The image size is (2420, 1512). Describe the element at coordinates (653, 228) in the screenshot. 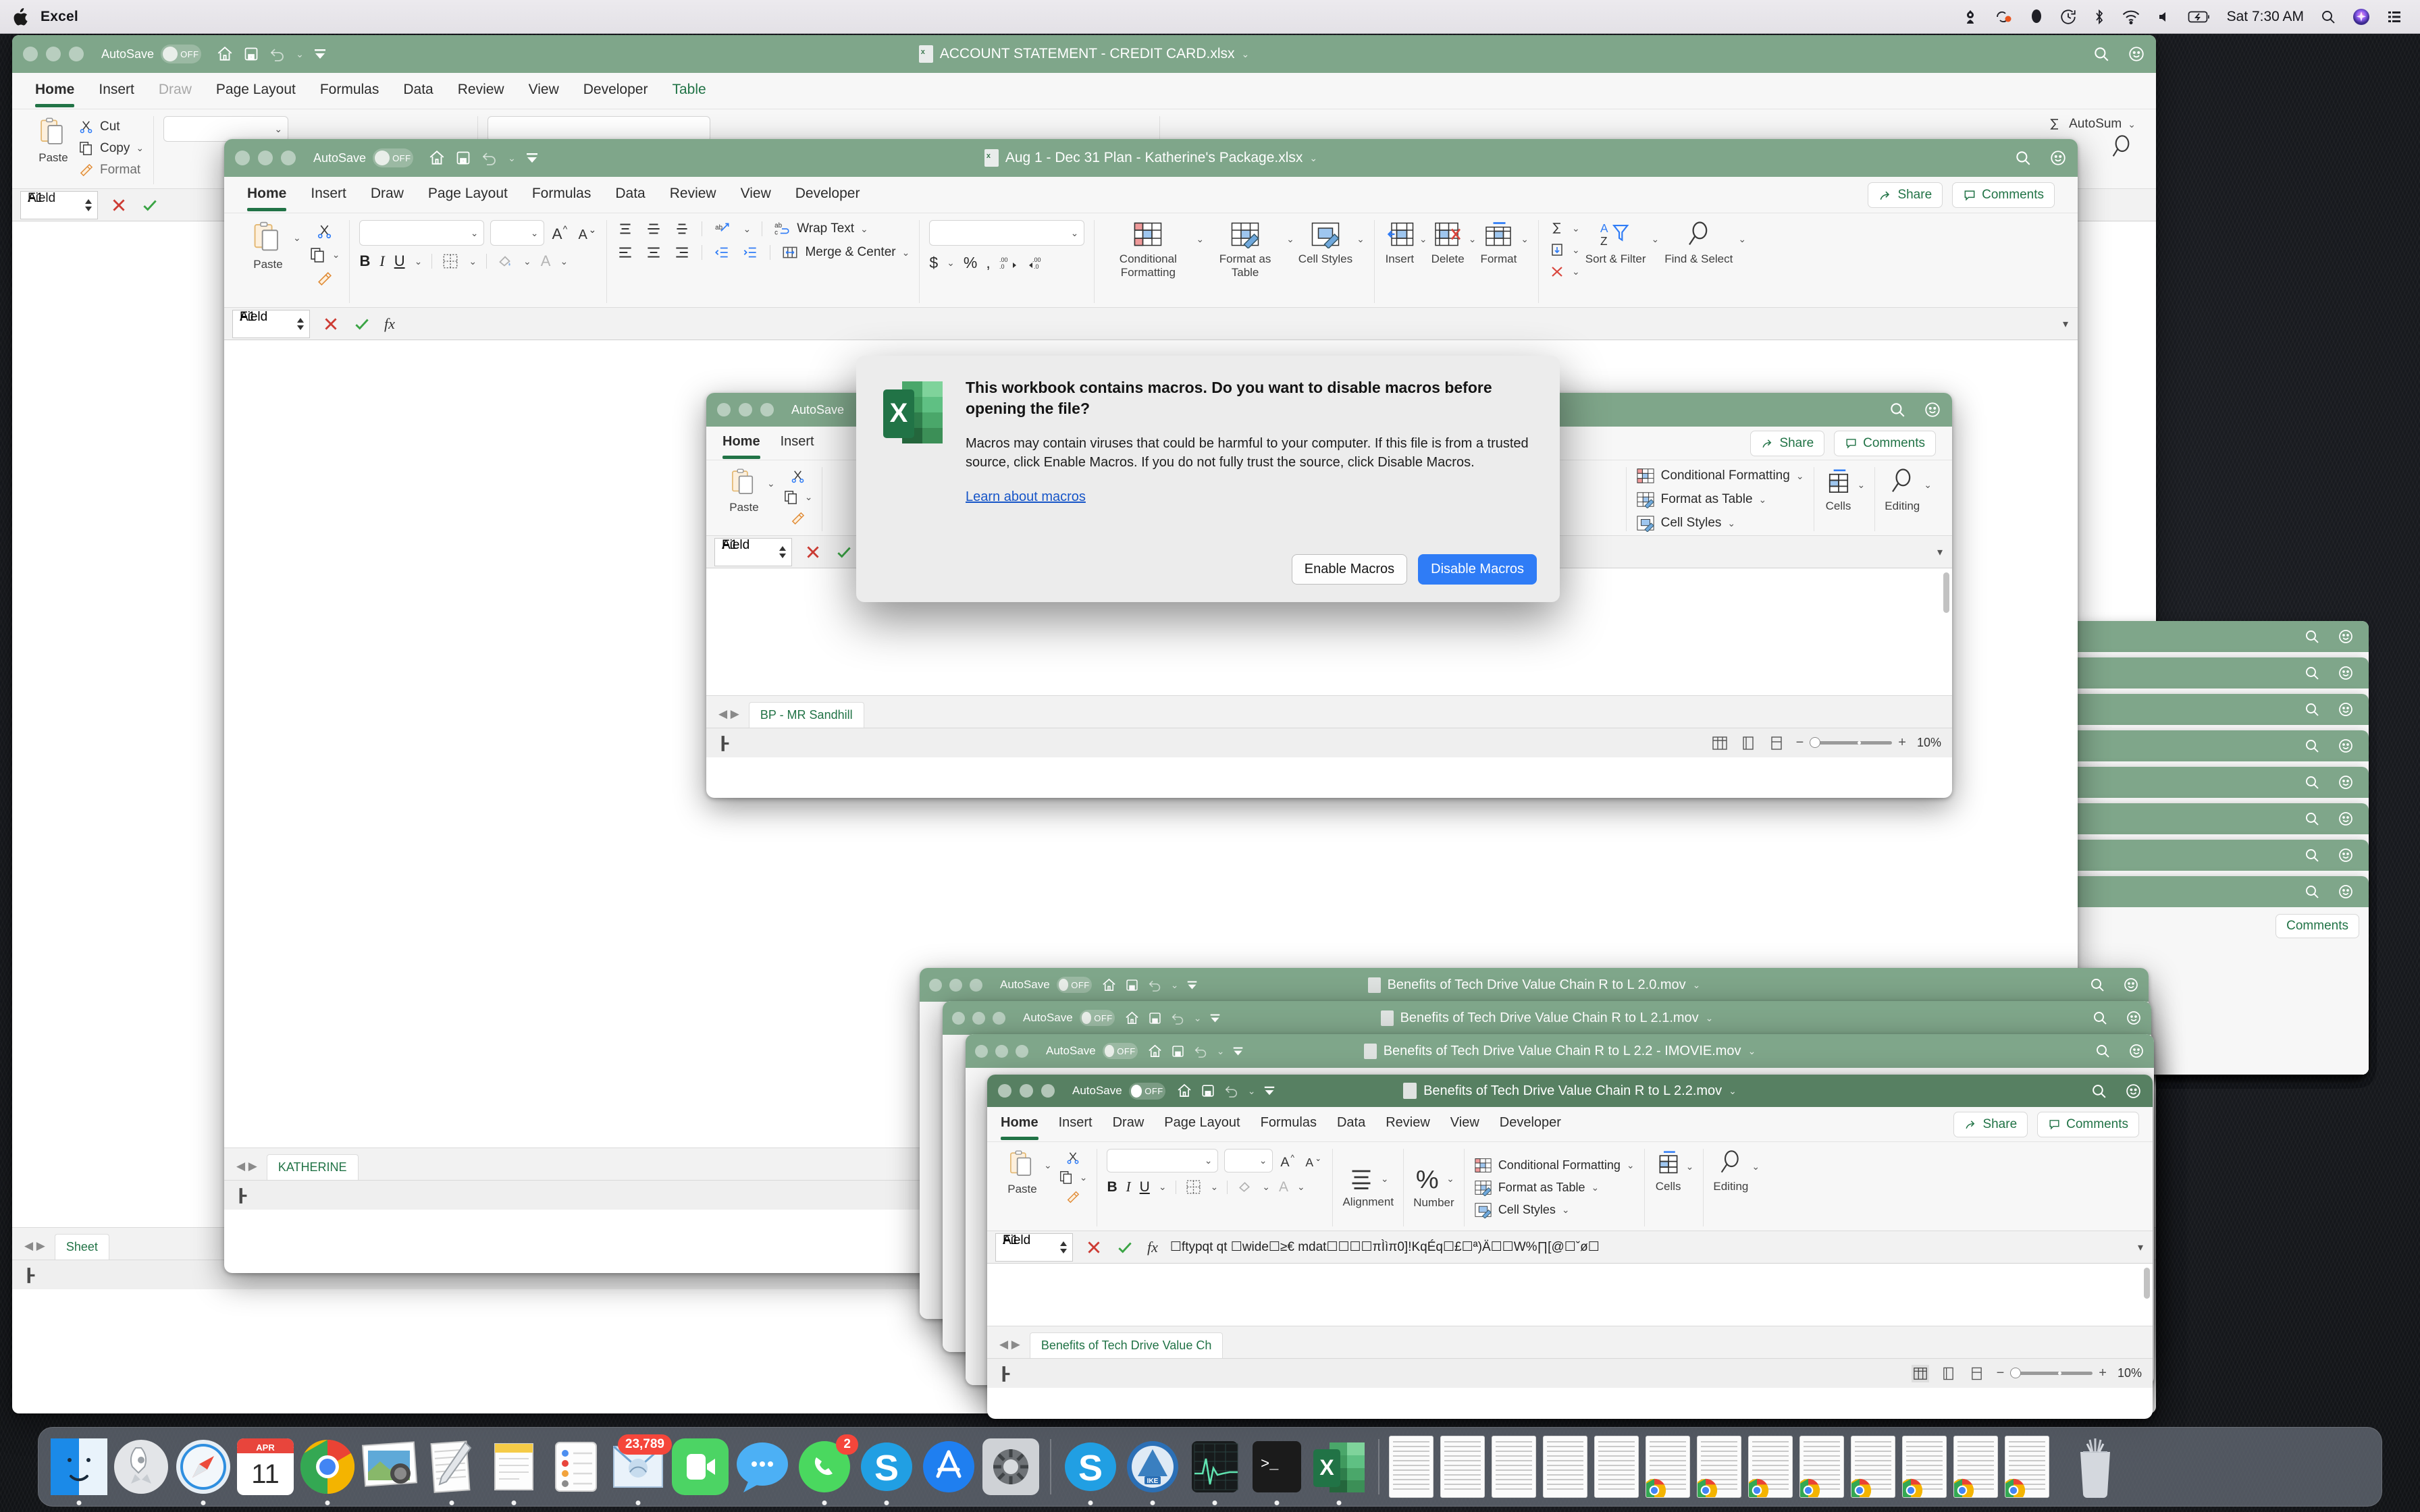

I see `align-middle-icon` at that location.